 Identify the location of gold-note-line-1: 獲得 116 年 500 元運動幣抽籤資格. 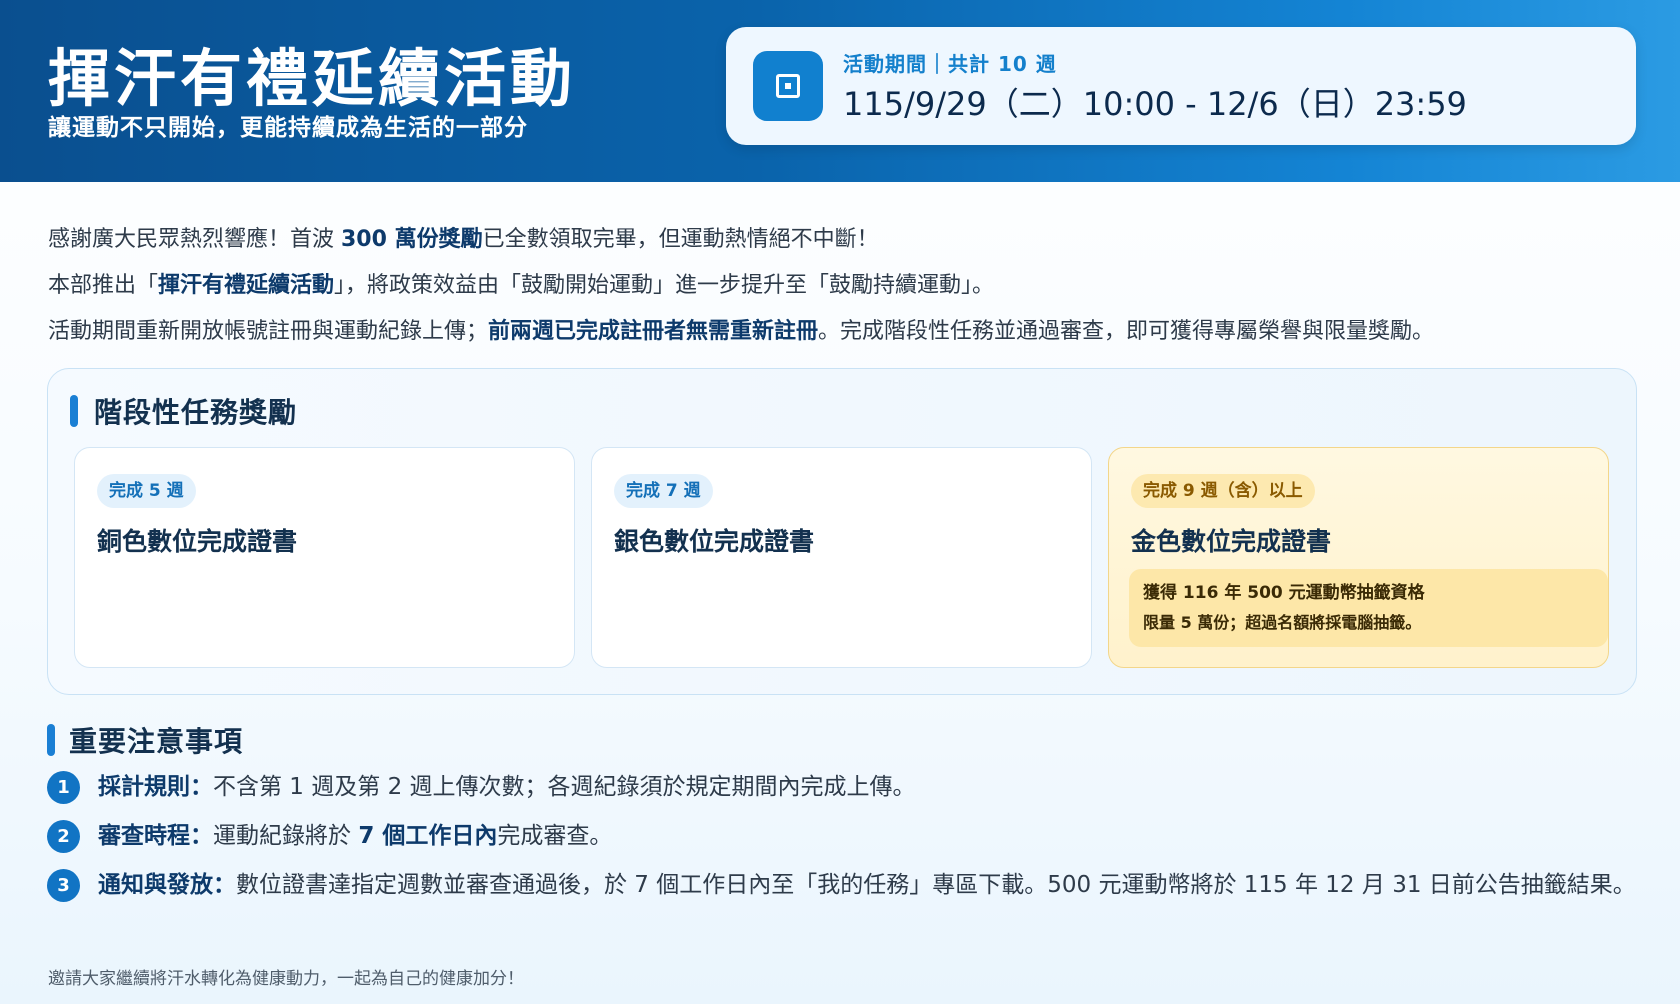
(1284, 593).